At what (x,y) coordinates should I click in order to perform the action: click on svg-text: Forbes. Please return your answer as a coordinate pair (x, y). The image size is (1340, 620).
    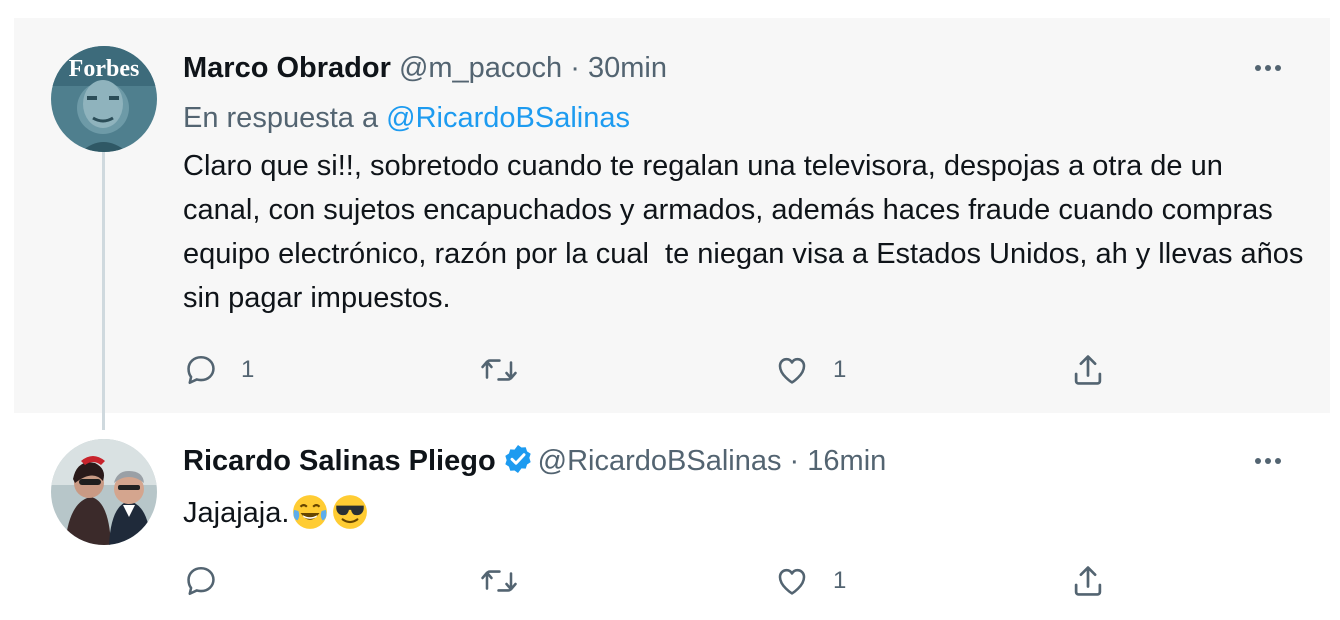
    Looking at the image, I should click on (104, 69).